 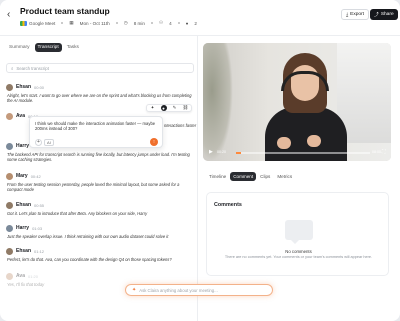 I want to click on google-meet-icon, so click(x=23, y=23).